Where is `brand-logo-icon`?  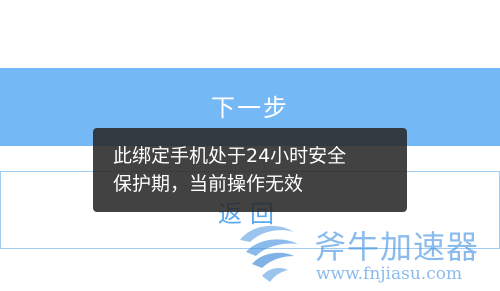 brand-logo-icon is located at coordinates (269, 253).